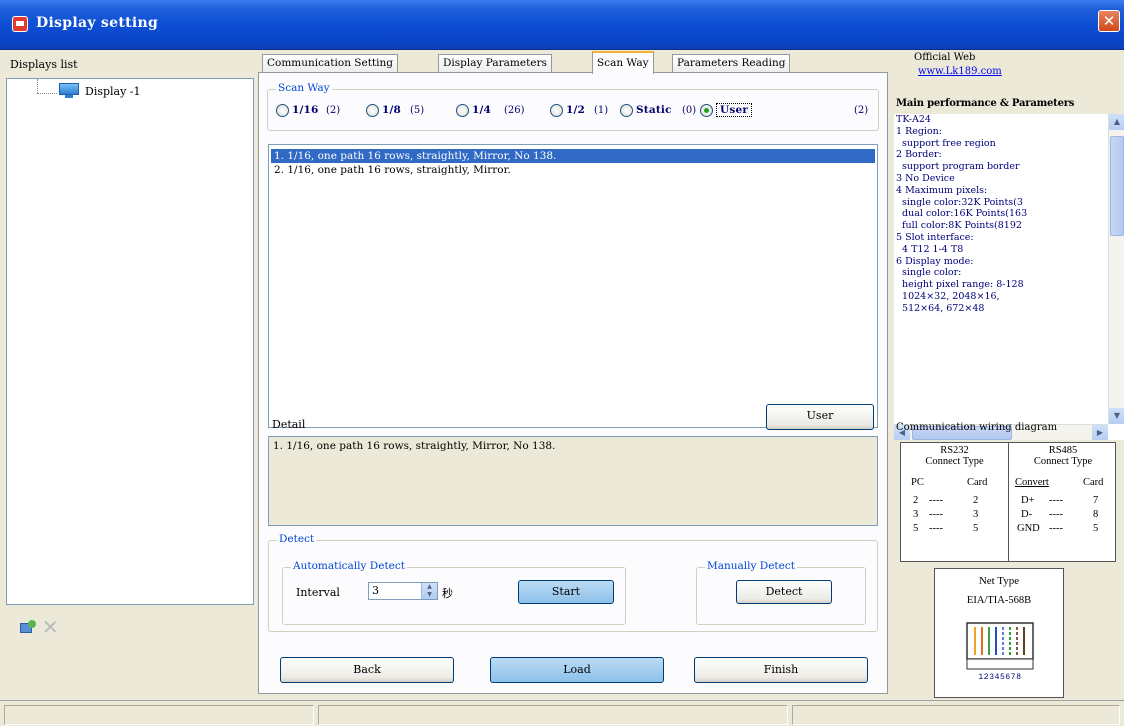  What do you see at coordinates (781, 670) in the screenshot?
I see `finish-button: Finish` at bounding box center [781, 670].